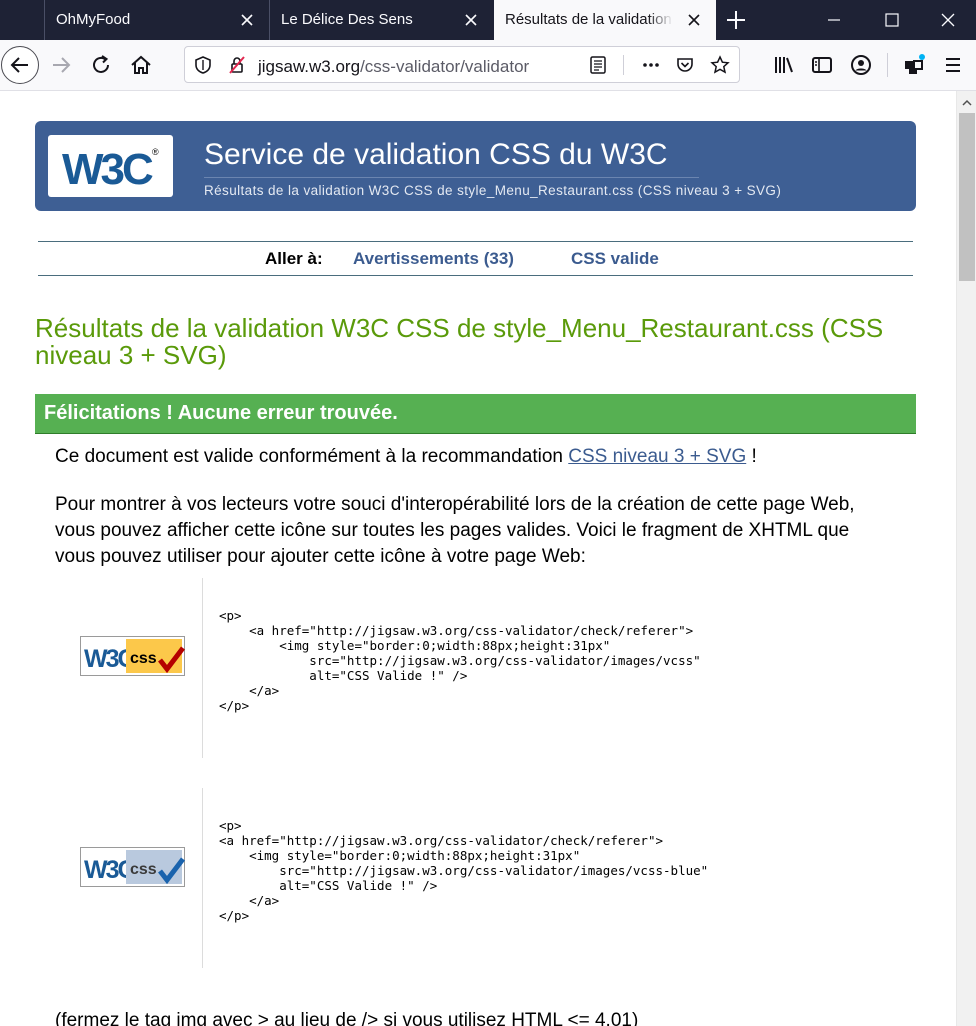  Describe the element at coordinates (623, 65) in the screenshot. I see `urlbar-separator` at that location.